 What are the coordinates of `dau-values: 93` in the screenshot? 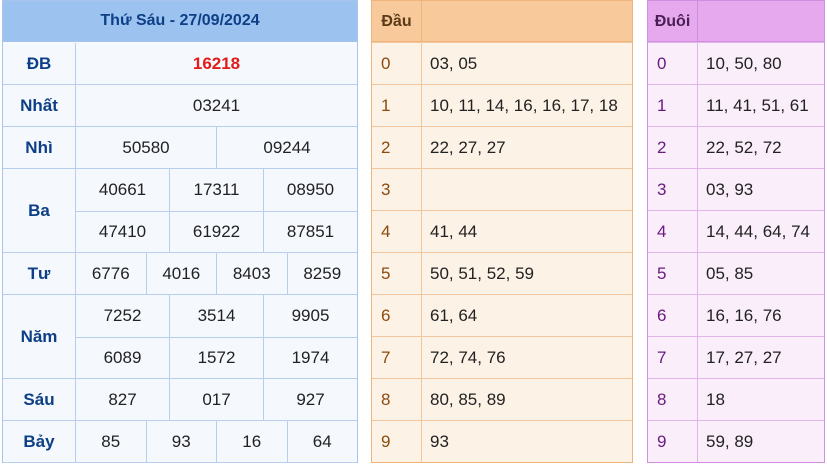 It's located at (439, 441).